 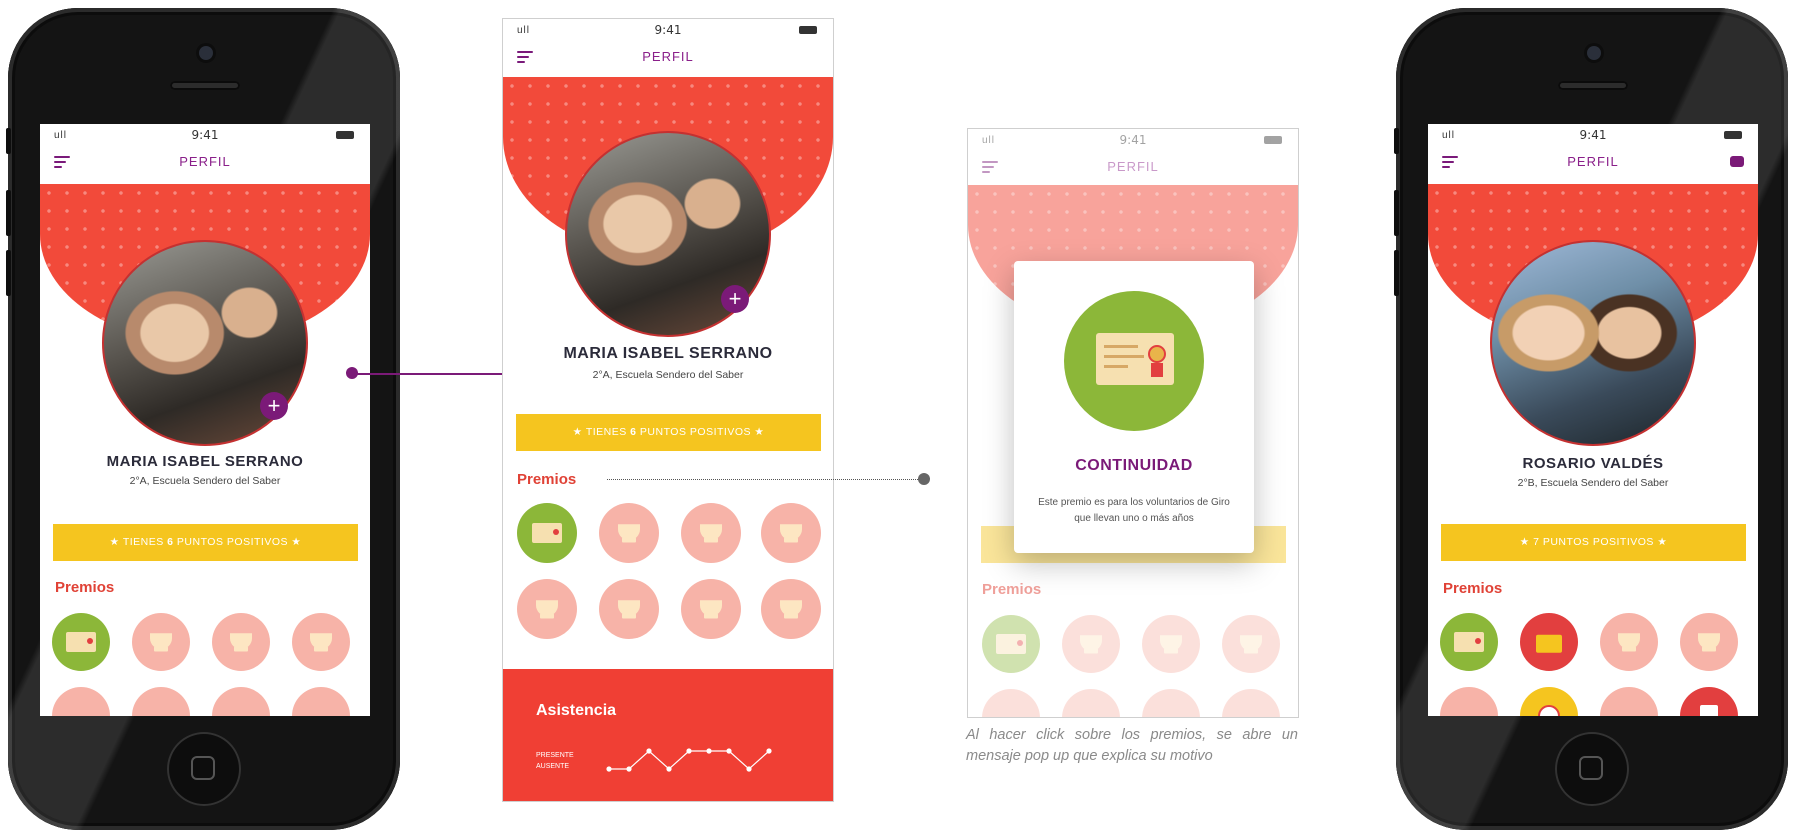 What do you see at coordinates (601, 432) in the screenshot?
I see `points-prefix: ★ TIENES` at bounding box center [601, 432].